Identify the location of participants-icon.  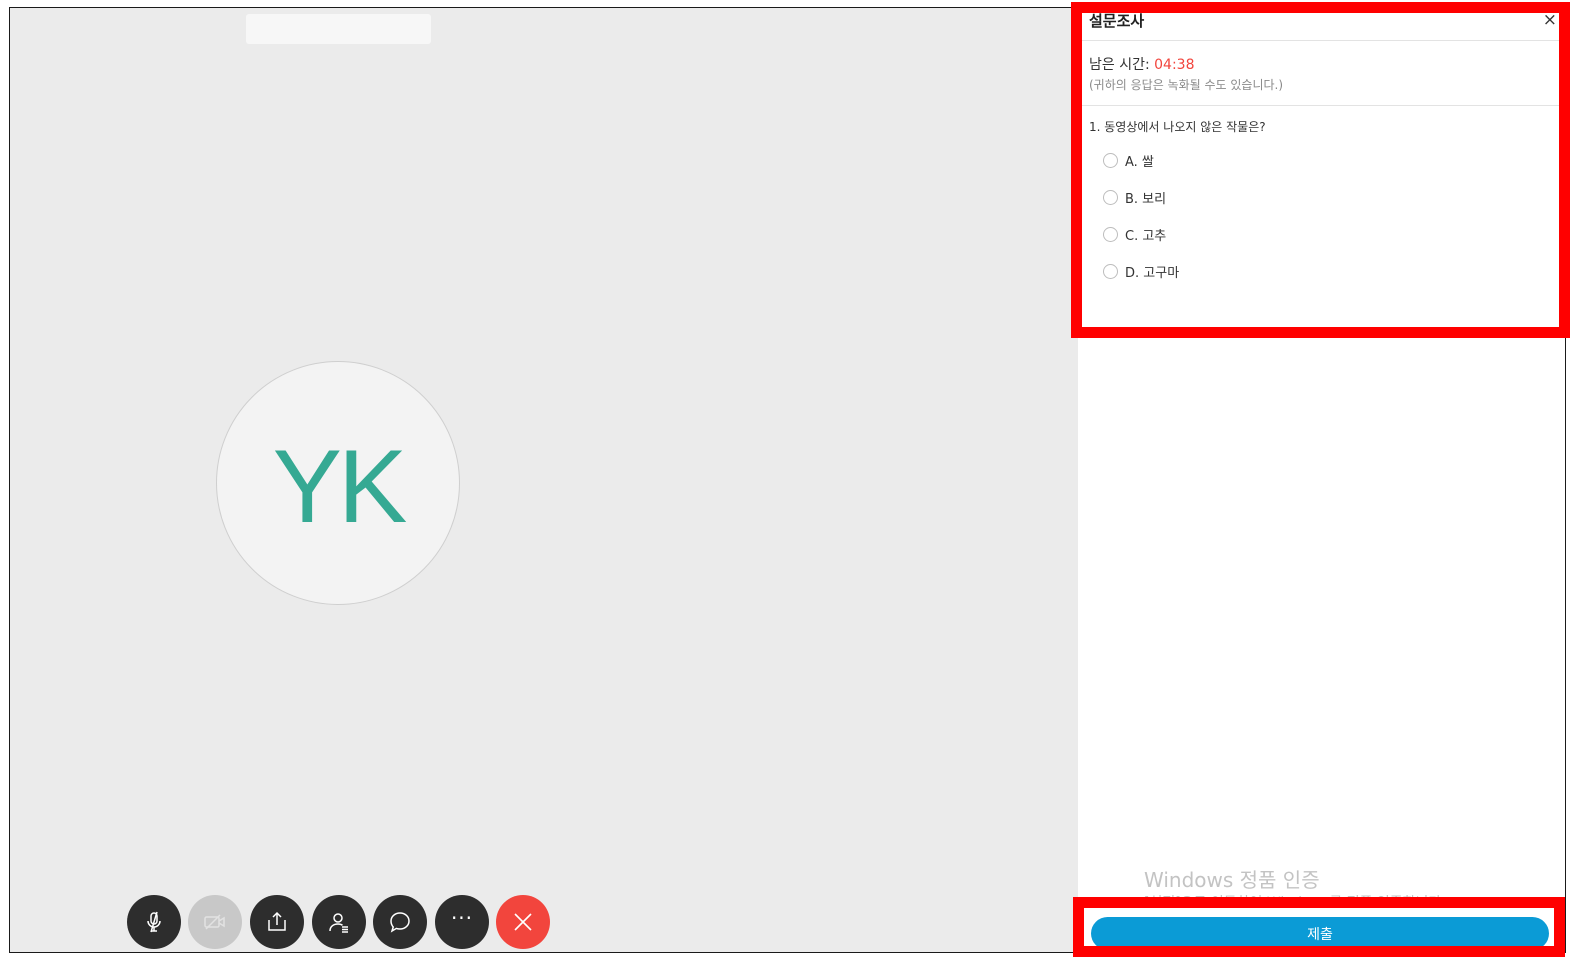
(338, 923).